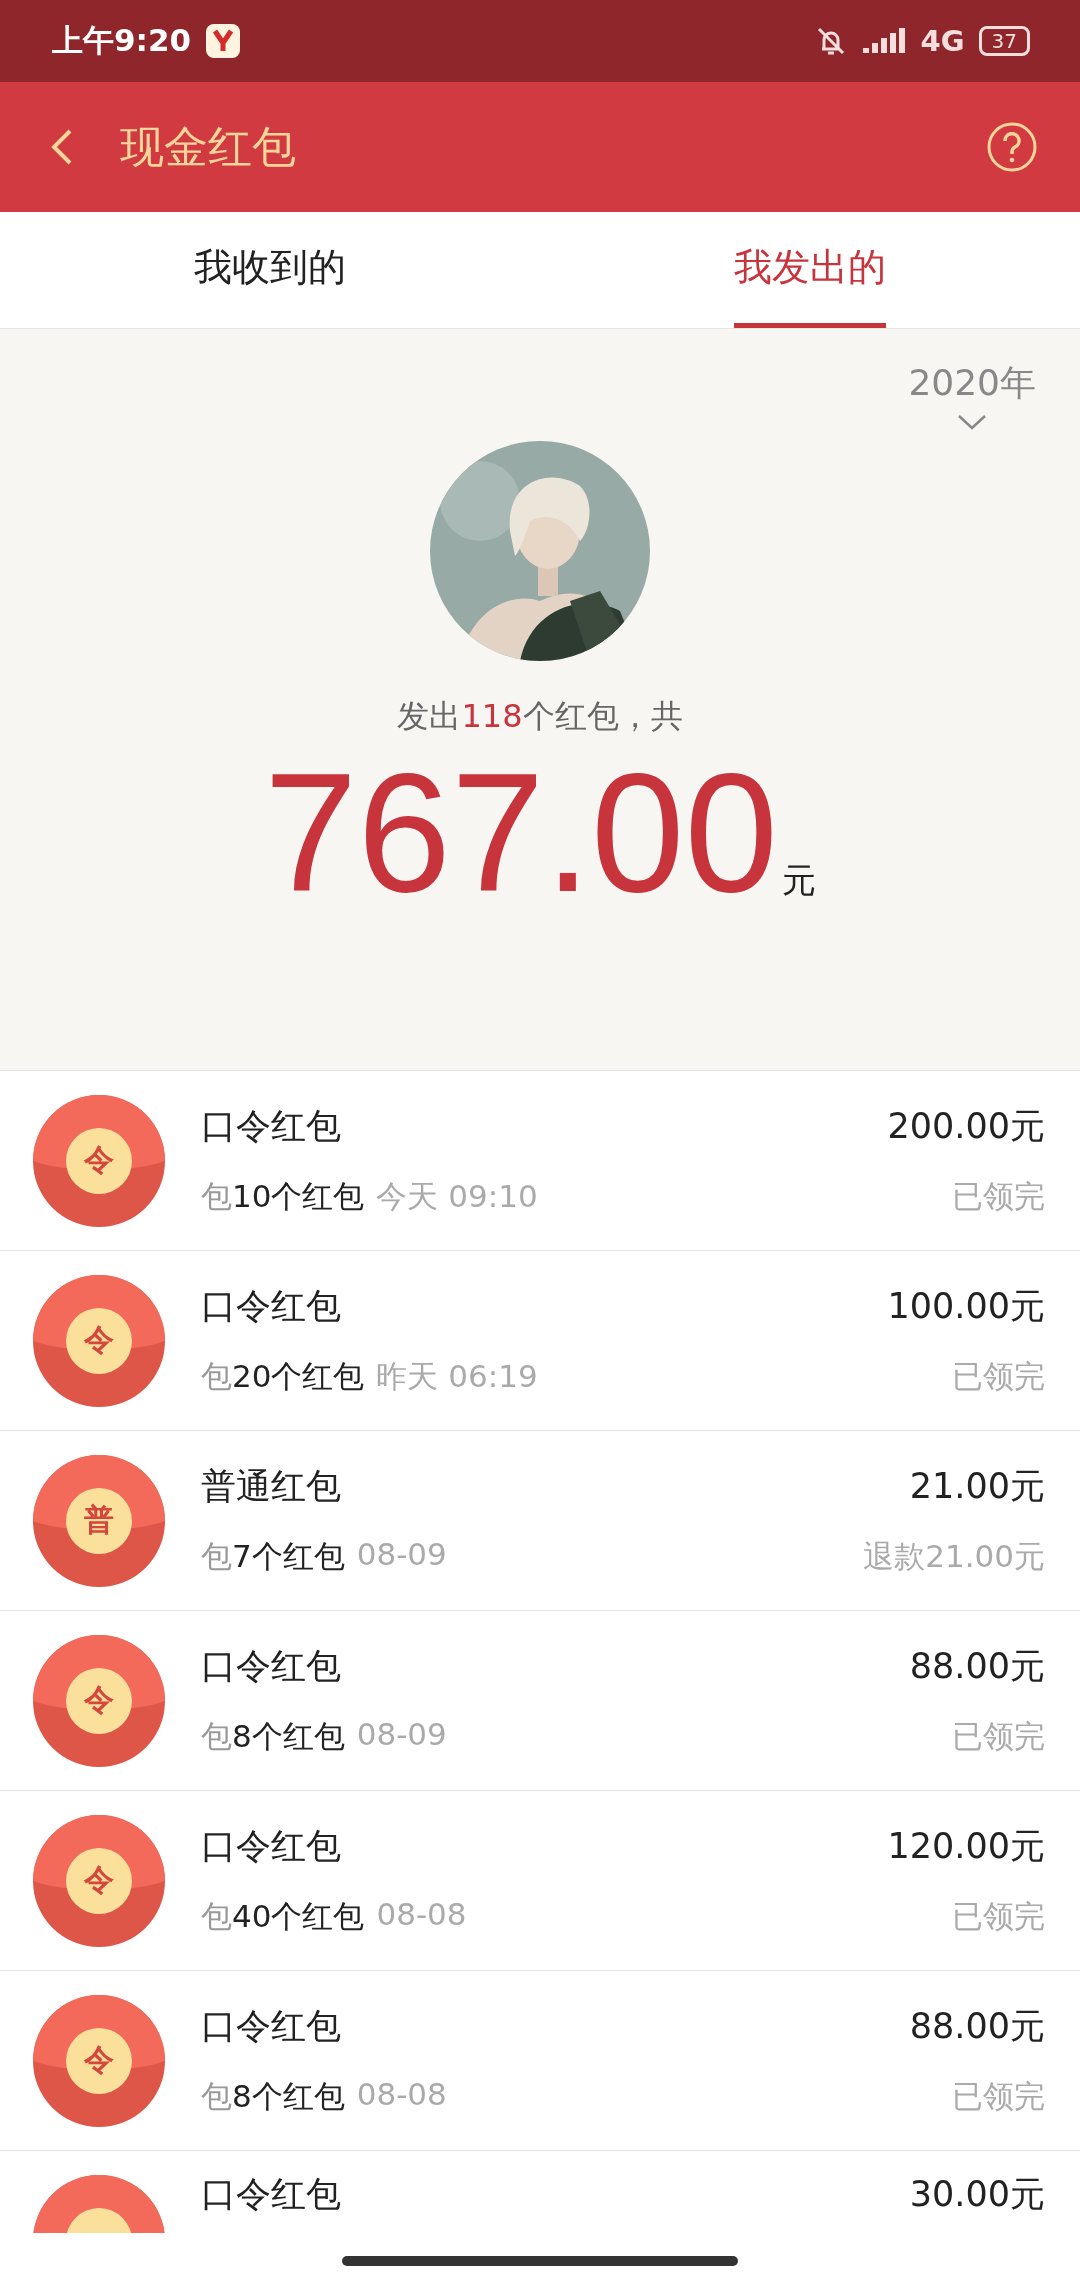 Image resolution: width=1080 pixels, height=2280 pixels. Describe the element at coordinates (273, 1556) in the screenshot. I see `packet-count: 包7个红包` at that location.